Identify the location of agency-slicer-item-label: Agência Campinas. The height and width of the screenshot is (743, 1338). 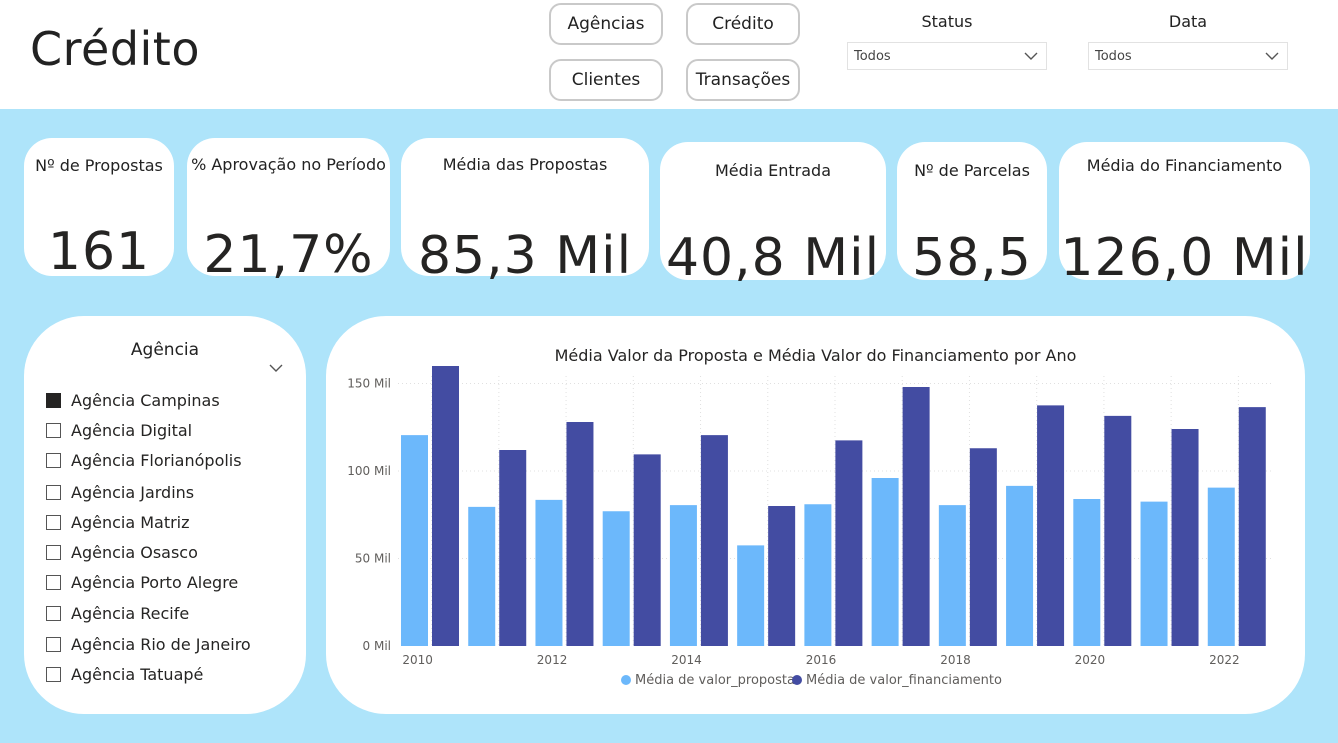
(145, 400).